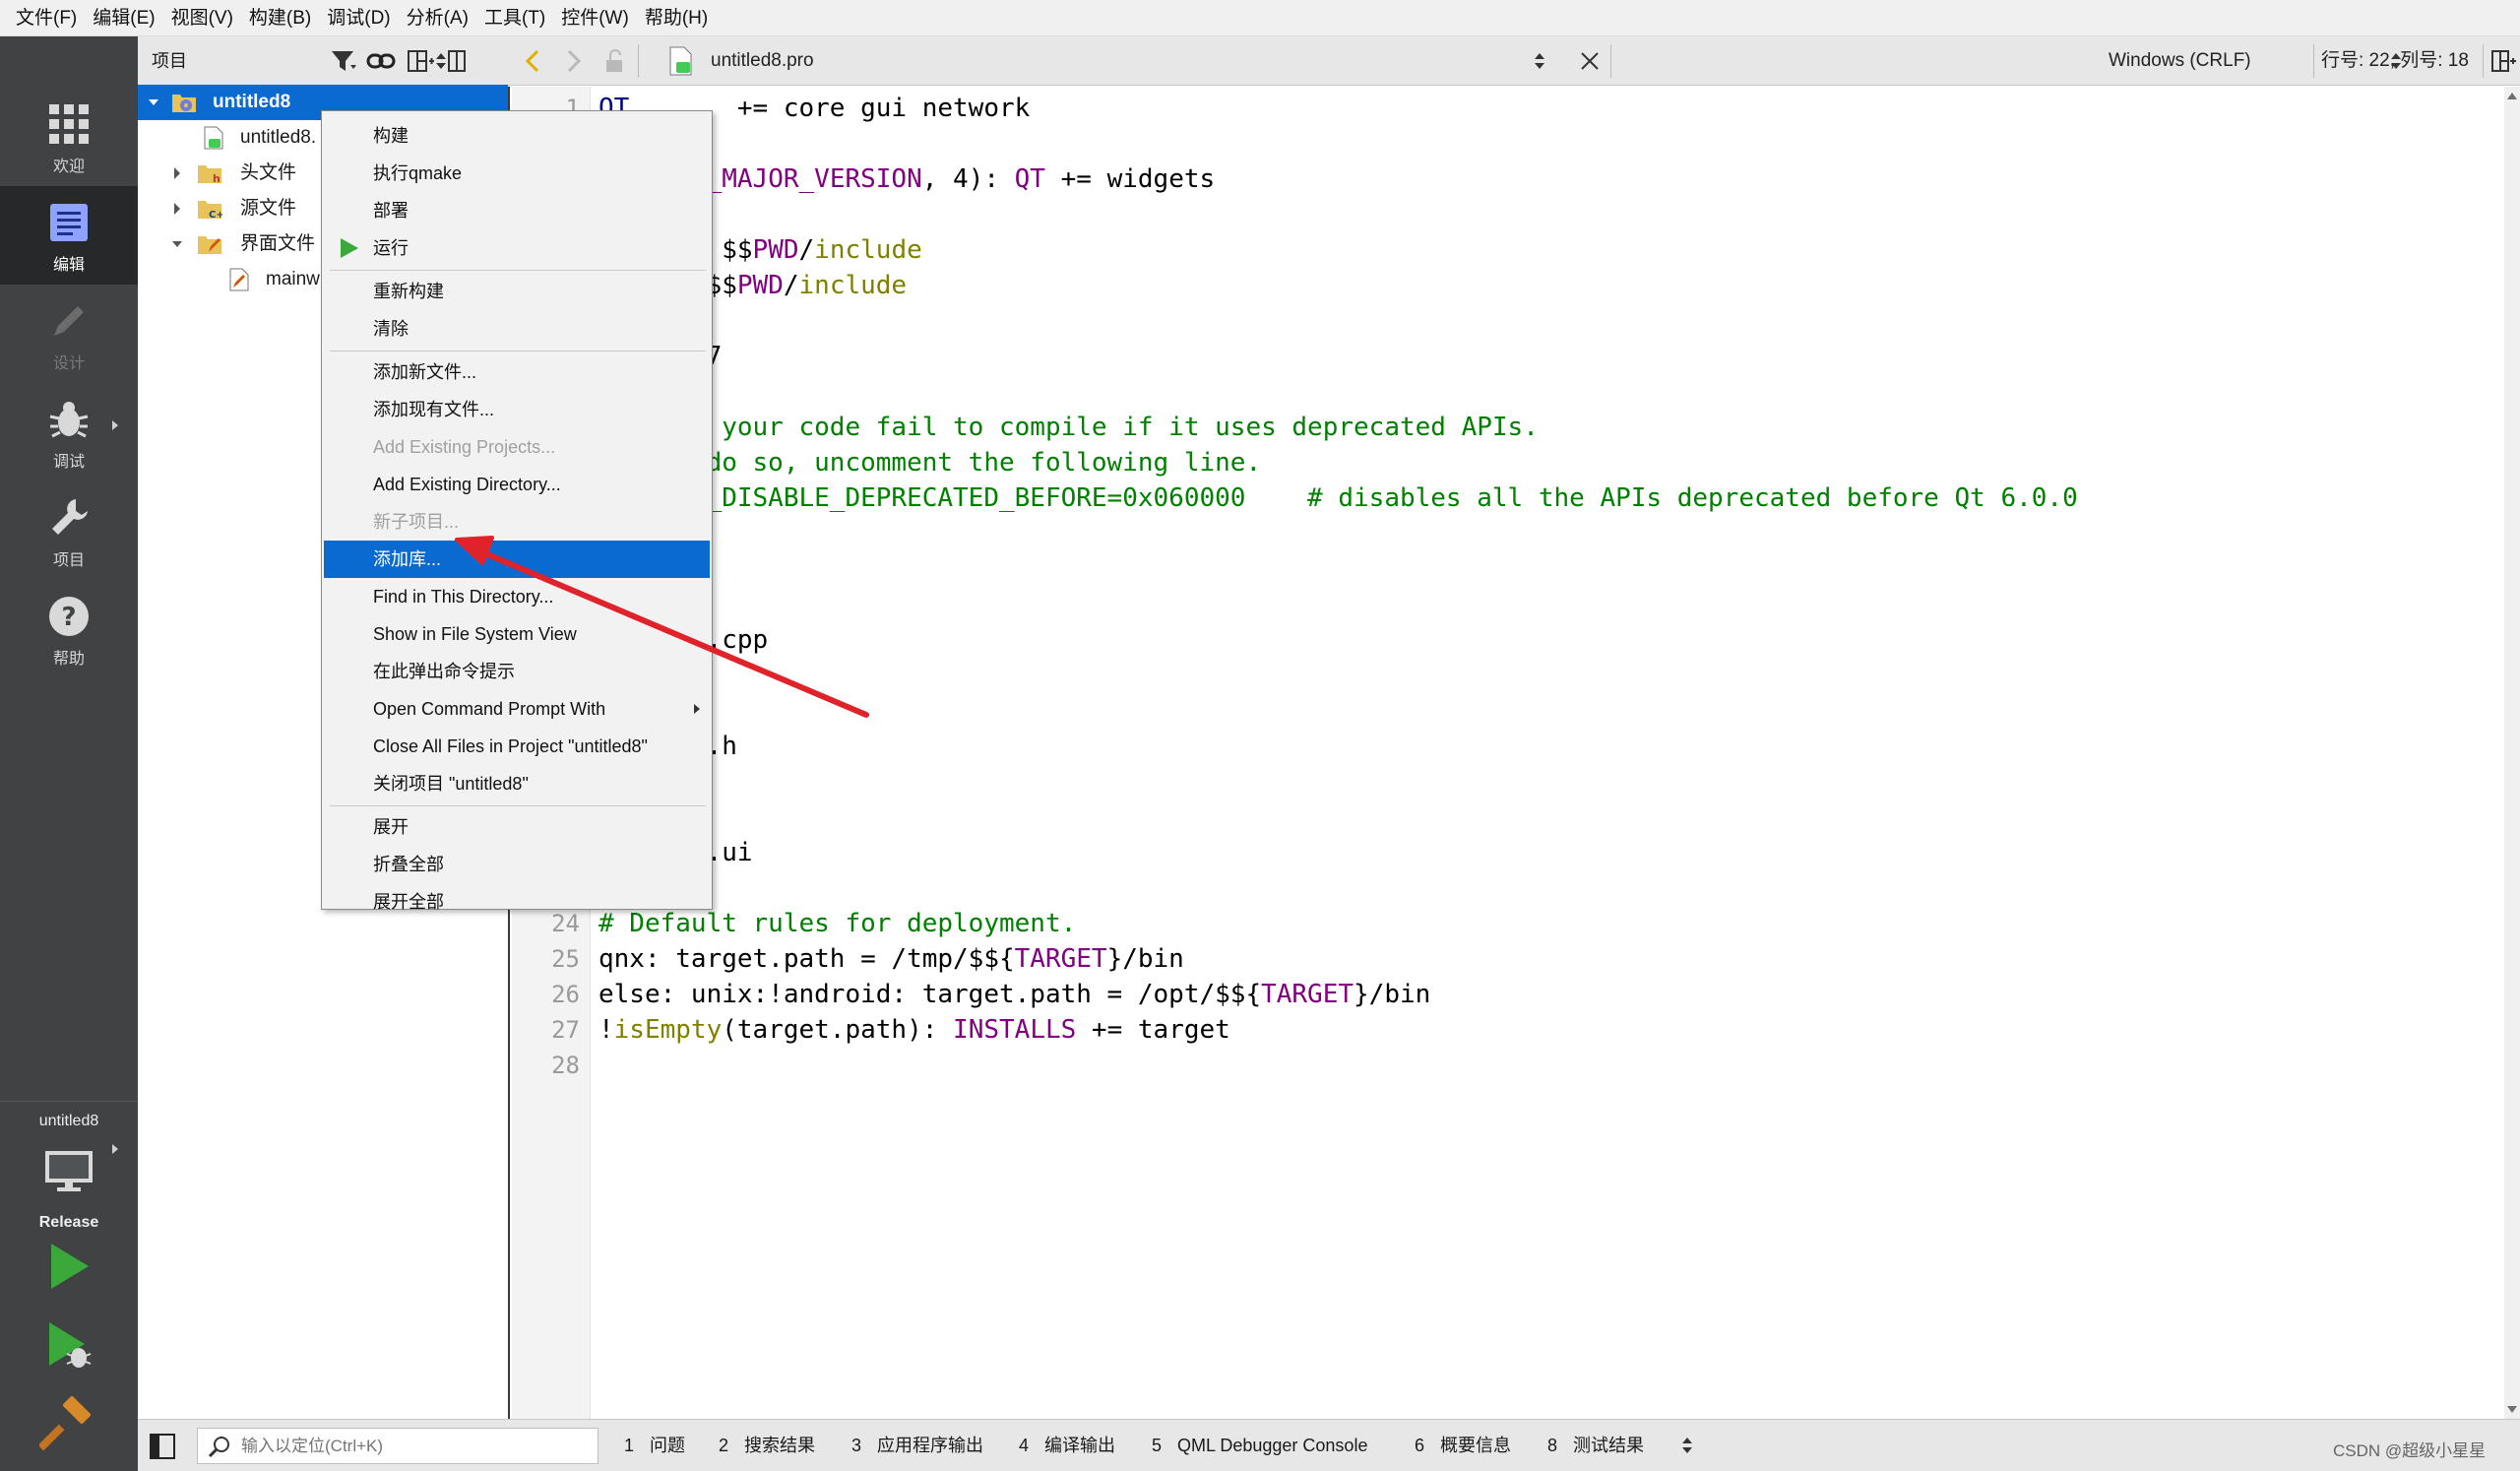 The image size is (2520, 1471). Describe the element at coordinates (358, 18) in the screenshot. I see `menu-debug: 调试(D)` at that location.